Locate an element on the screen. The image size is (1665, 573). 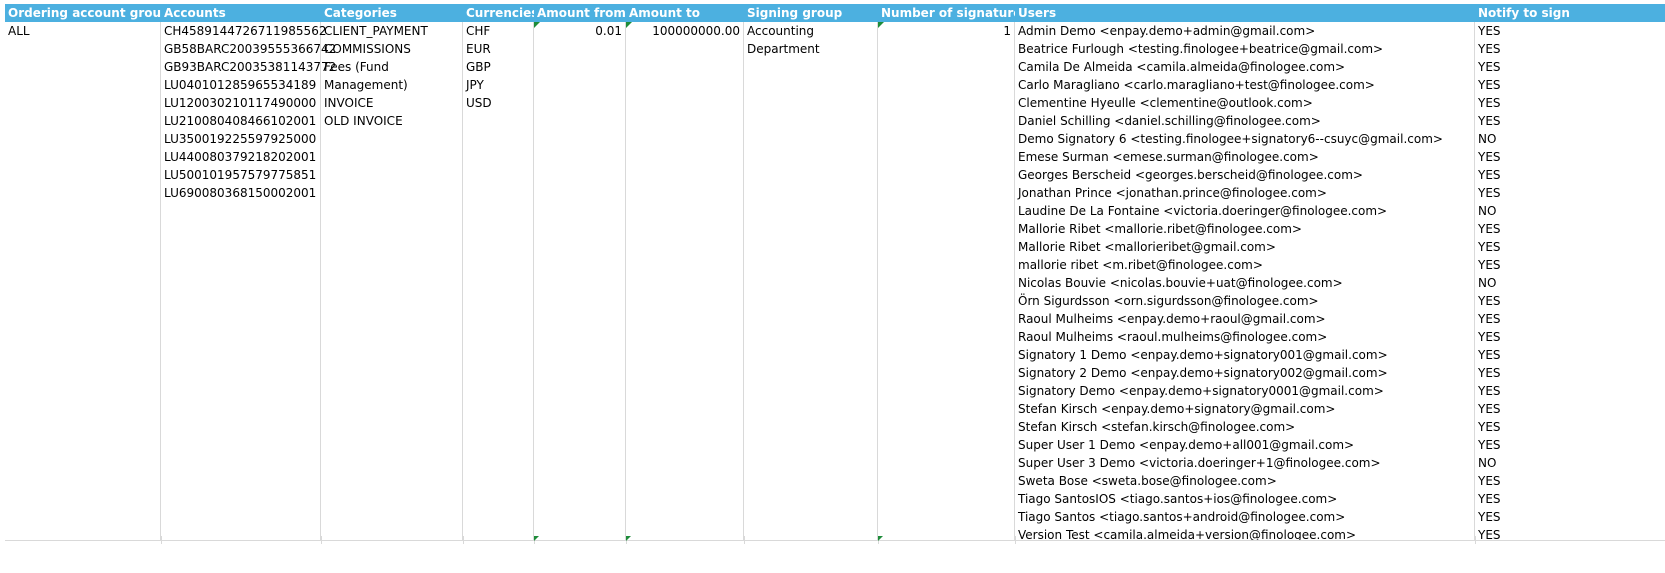
cell-currency: USD is located at coordinates (479, 103).